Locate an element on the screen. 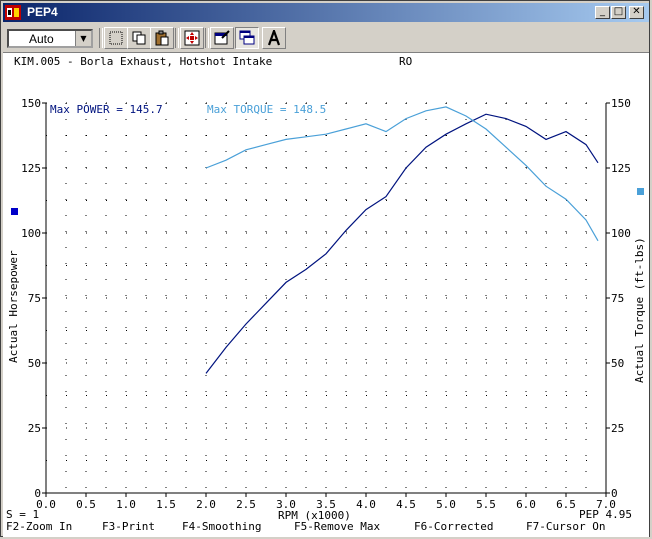  x-tick-label: 0.5 is located at coordinates (86, 504).